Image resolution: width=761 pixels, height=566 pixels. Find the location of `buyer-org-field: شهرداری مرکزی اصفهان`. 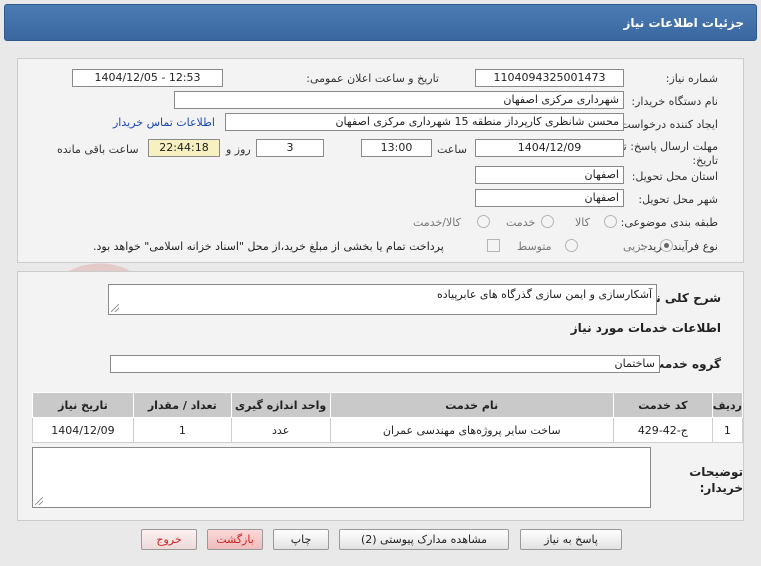

buyer-org-field: شهرداری مرکزی اصفهان is located at coordinates (399, 100).